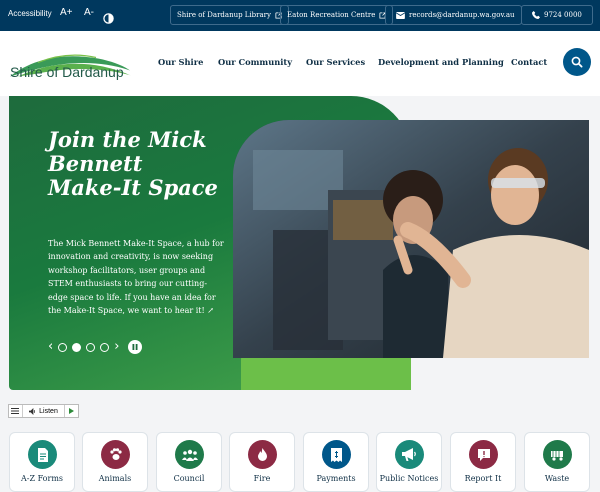 Image resolution: width=600 pixels, height=492 pixels. What do you see at coordinates (135, 164) in the screenshot?
I see `hero-title: Join the Mick Bennett Make-It Space` at bounding box center [135, 164].